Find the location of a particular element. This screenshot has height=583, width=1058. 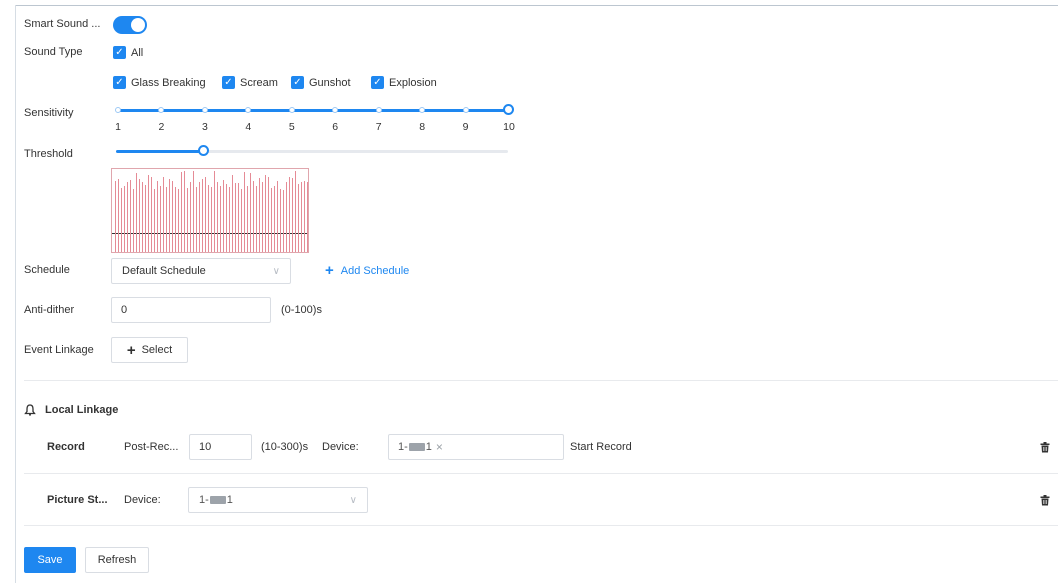

anti-dither-range: (0-100)s is located at coordinates (301, 310).